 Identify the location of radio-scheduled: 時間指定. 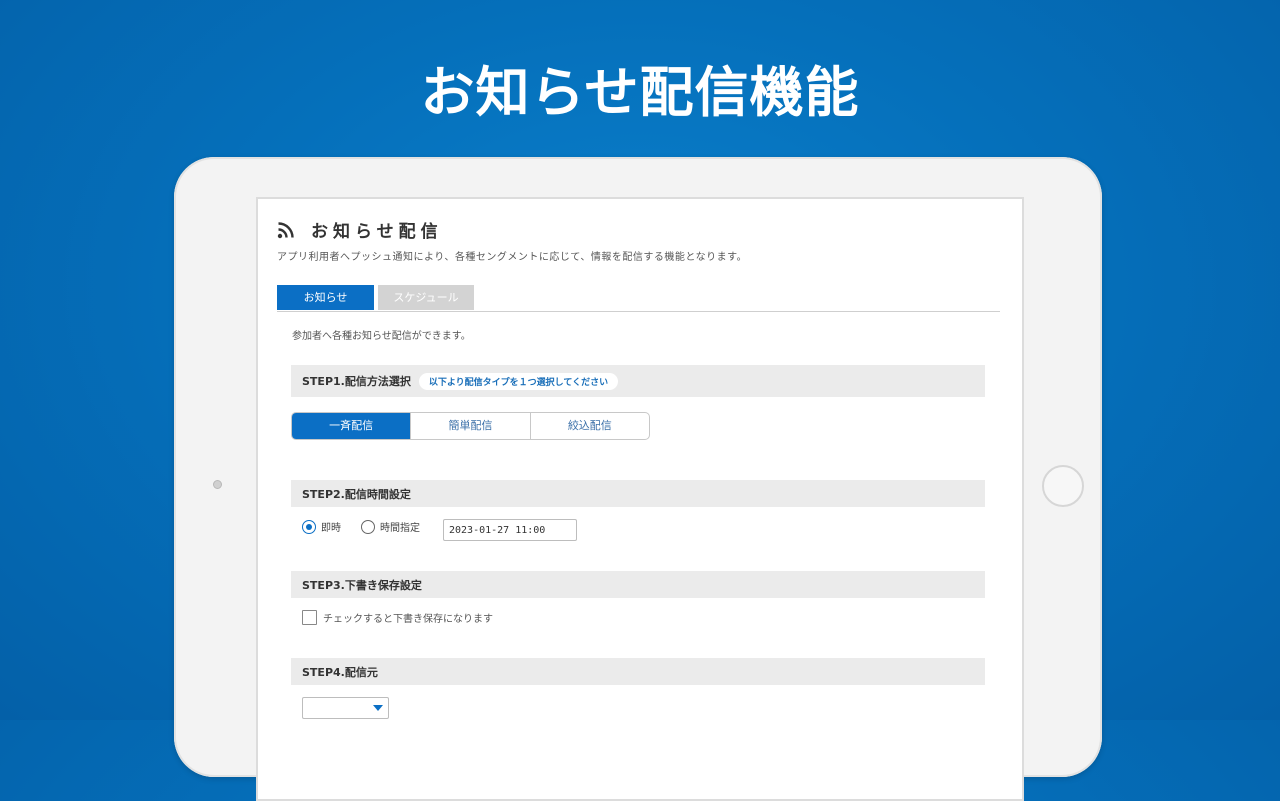
(390, 526).